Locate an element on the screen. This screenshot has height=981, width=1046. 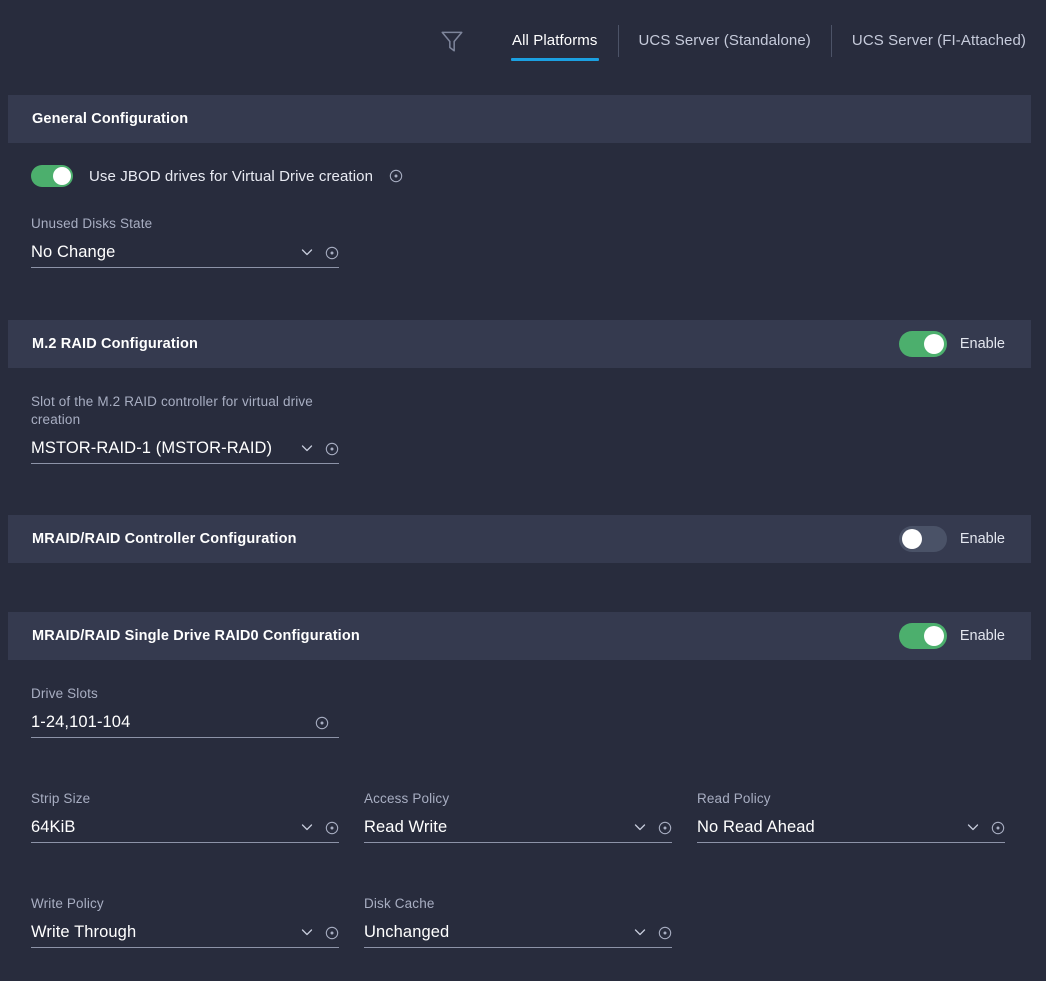
section-header-m2-raid-configuration: M.2 RAID Configuration Enable is located at coordinates (519, 344).